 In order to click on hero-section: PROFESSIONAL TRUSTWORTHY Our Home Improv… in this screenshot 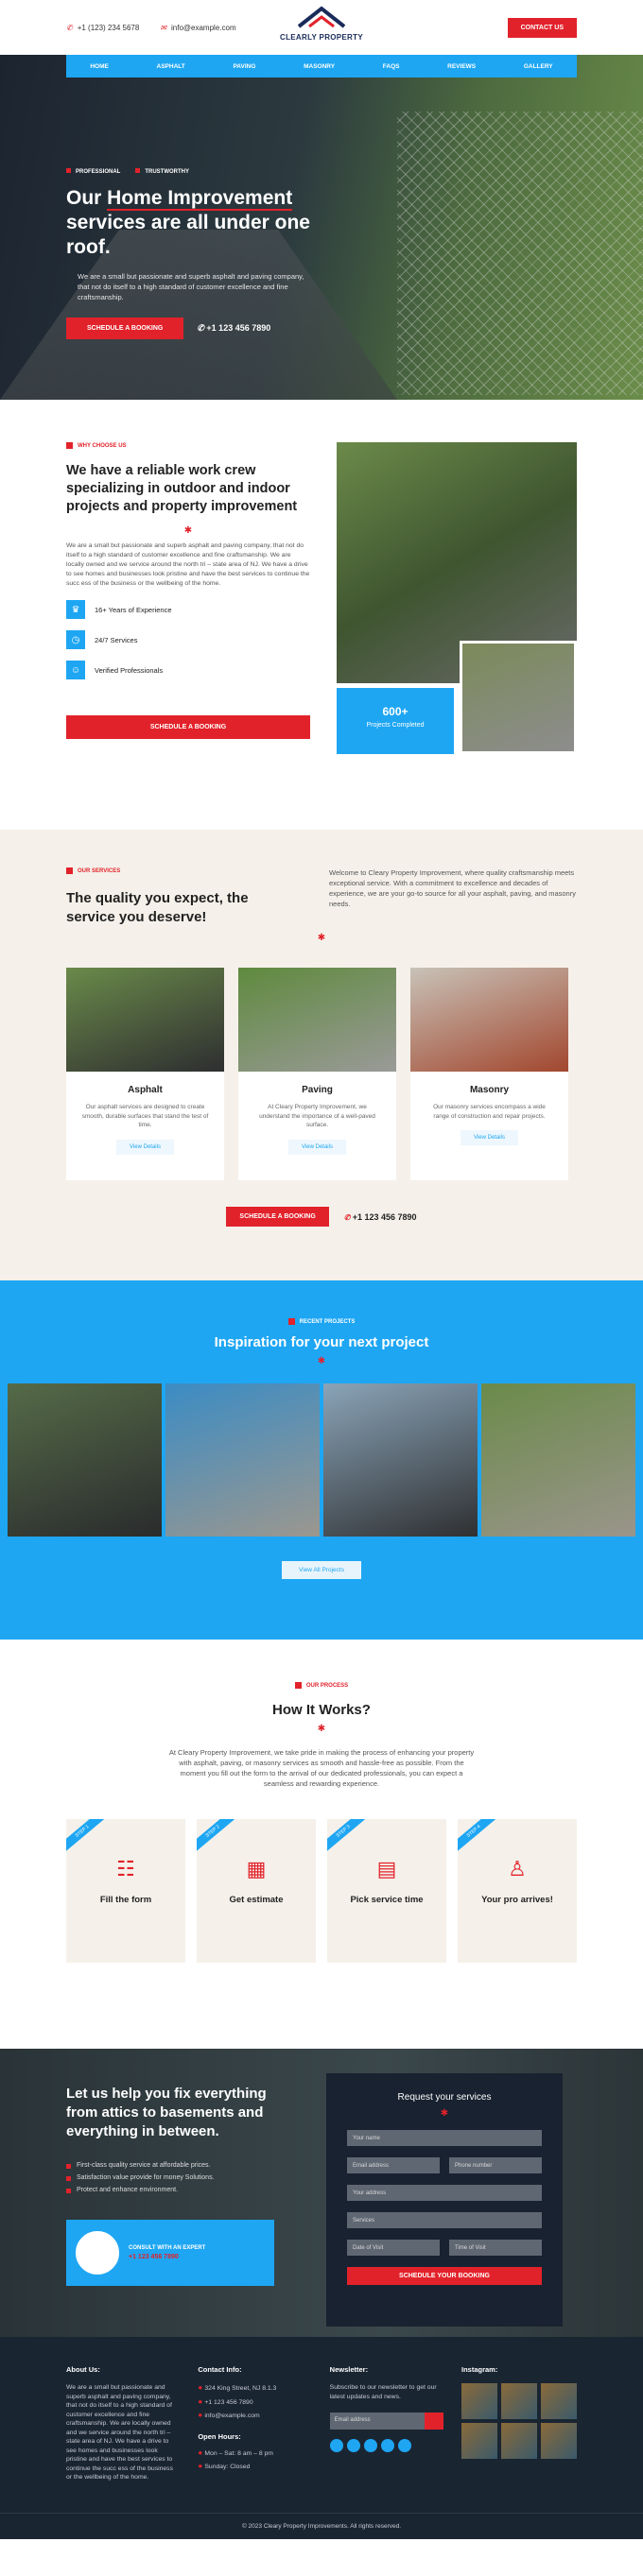, I will do `click(321, 227)`.